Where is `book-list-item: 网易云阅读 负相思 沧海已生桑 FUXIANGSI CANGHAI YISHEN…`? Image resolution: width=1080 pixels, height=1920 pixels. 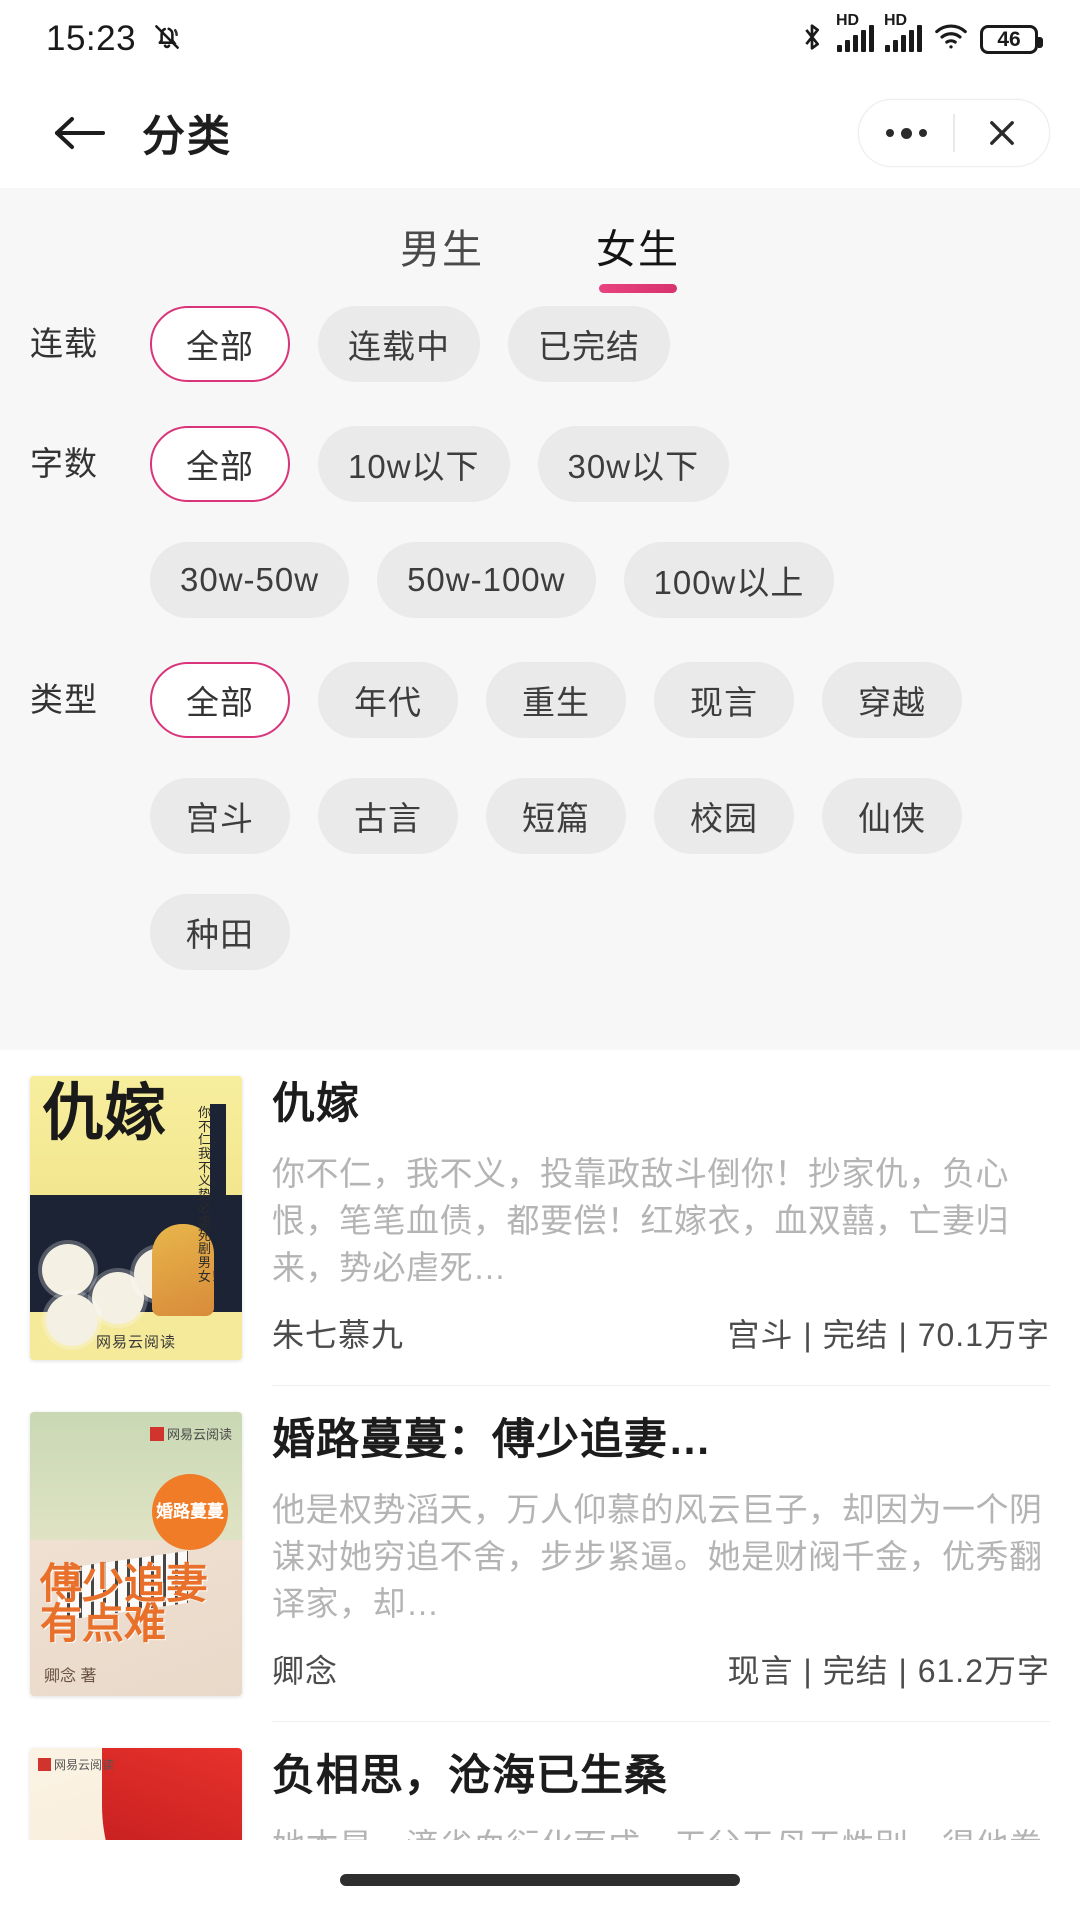 book-list-item: 网易云阅读 负相思 沧海已生桑 FUXIANGSI CANGHAI YISHEN… is located at coordinates (540, 1781).